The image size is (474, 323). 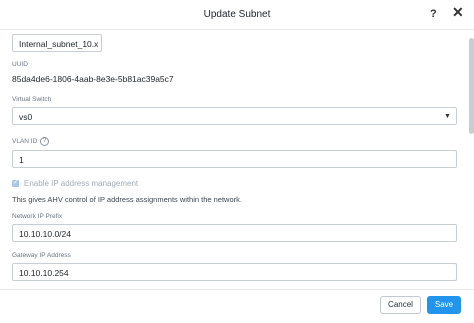 I want to click on virtual-switch-select: vs0, so click(x=234, y=116).